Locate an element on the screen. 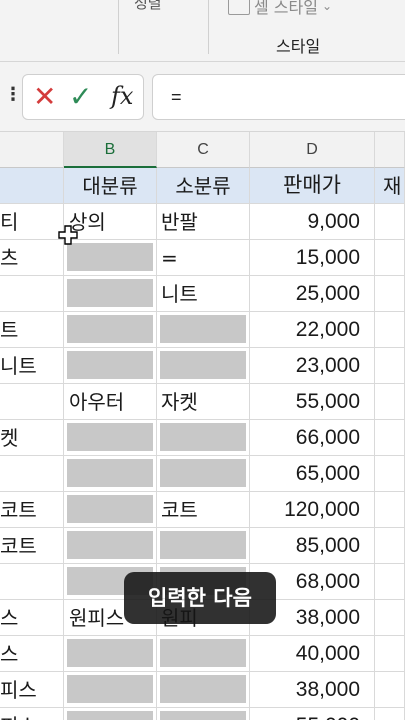  cell-text: 66,000 is located at coordinates (327, 437).